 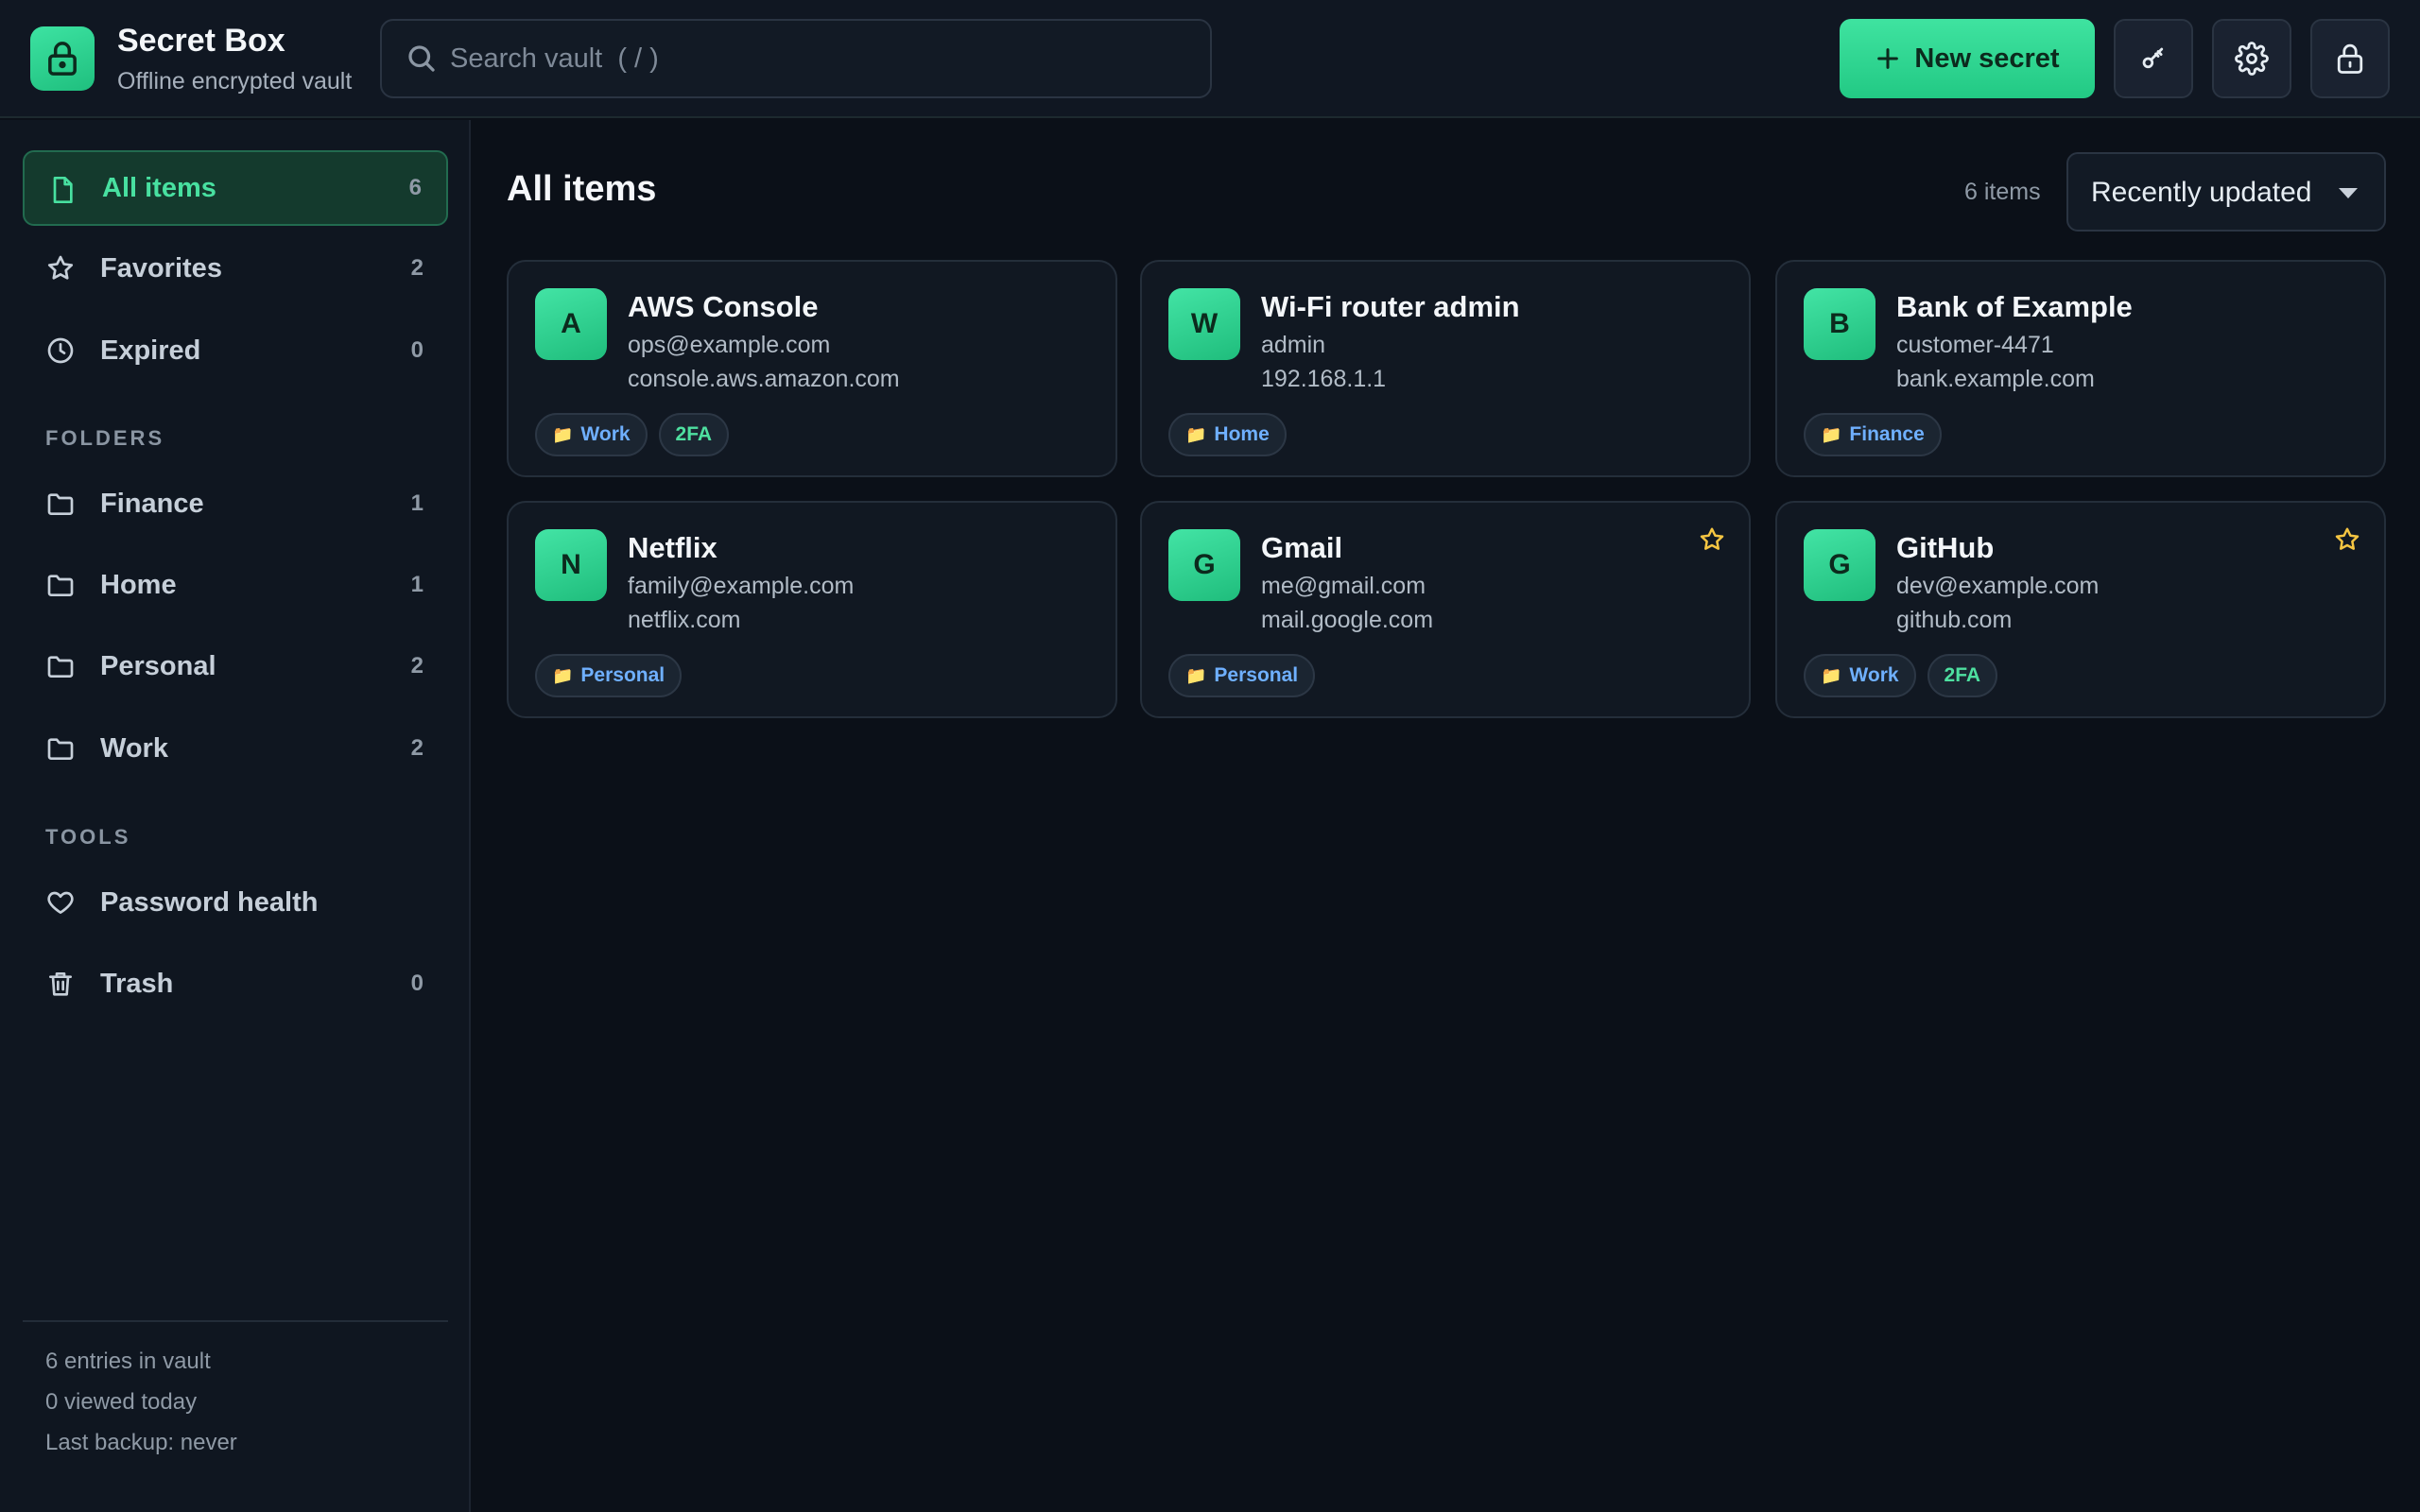 What do you see at coordinates (137, 983) in the screenshot?
I see `sidebar-item-label: Trash` at bounding box center [137, 983].